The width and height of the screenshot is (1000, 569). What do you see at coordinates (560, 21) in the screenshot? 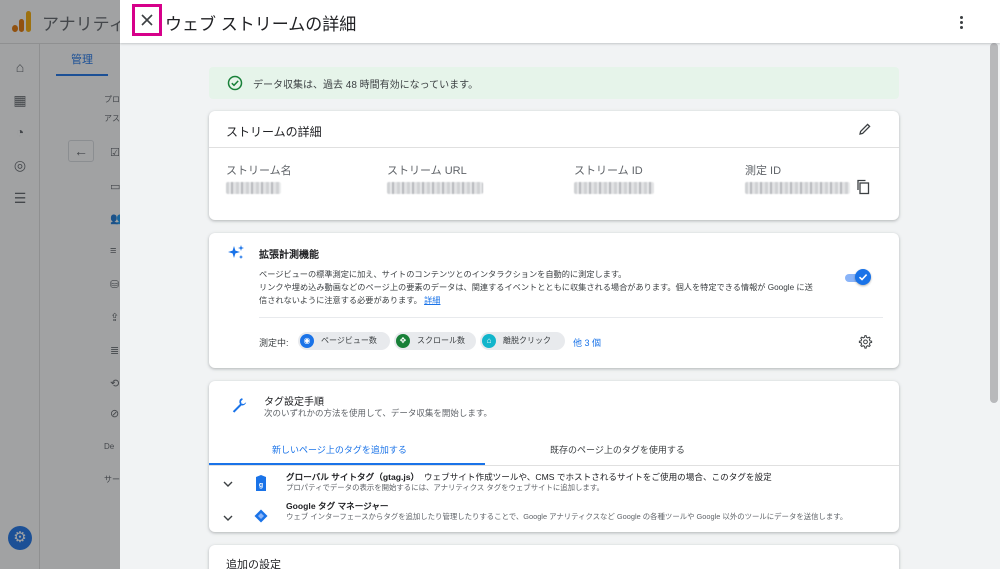
I see `panel-header: ウェブ ストリームの詳細` at bounding box center [560, 21].